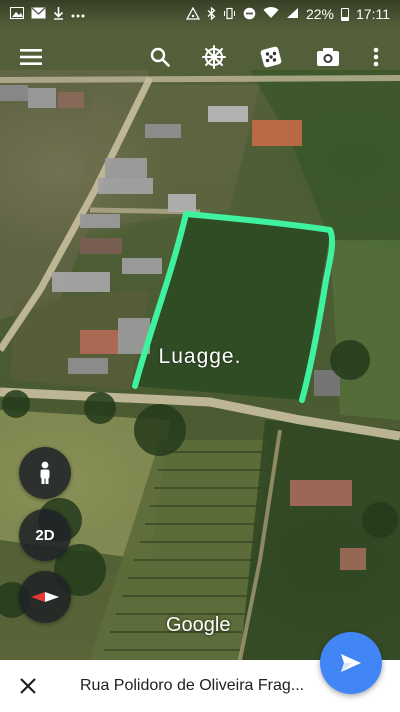 Image resolution: width=400 pixels, height=712 pixels. I want to click on view-mode-label: 2D, so click(45, 535).